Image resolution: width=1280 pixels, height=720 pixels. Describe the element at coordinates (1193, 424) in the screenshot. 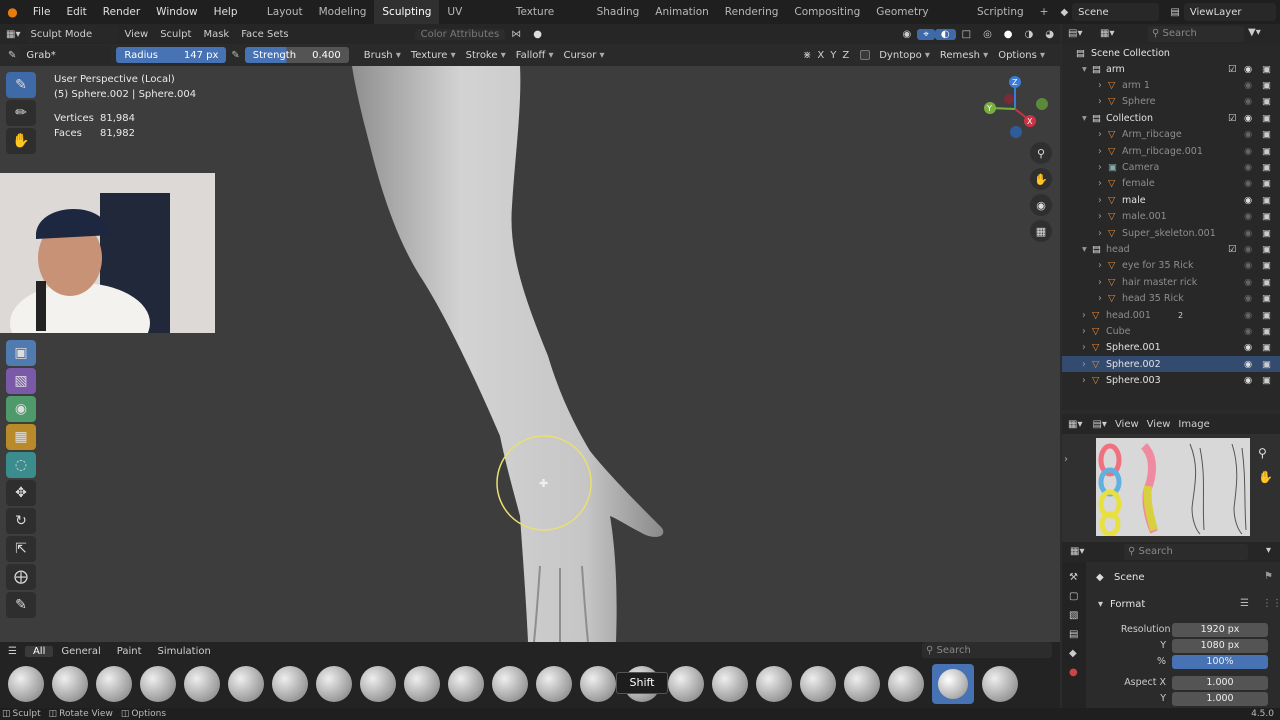

I see `image-menu: Image` at that location.